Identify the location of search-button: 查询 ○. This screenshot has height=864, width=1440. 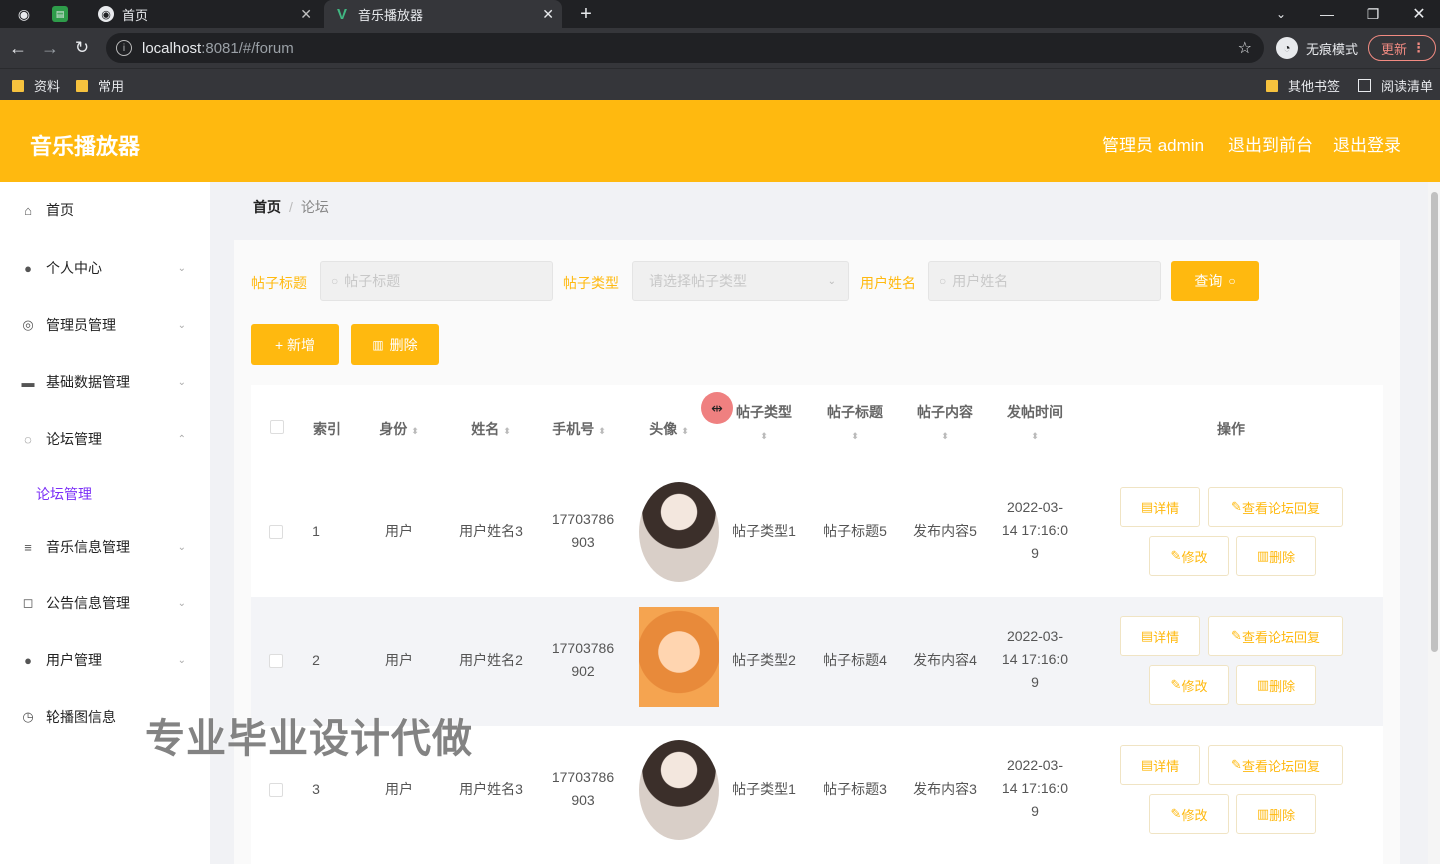
(1215, 281).